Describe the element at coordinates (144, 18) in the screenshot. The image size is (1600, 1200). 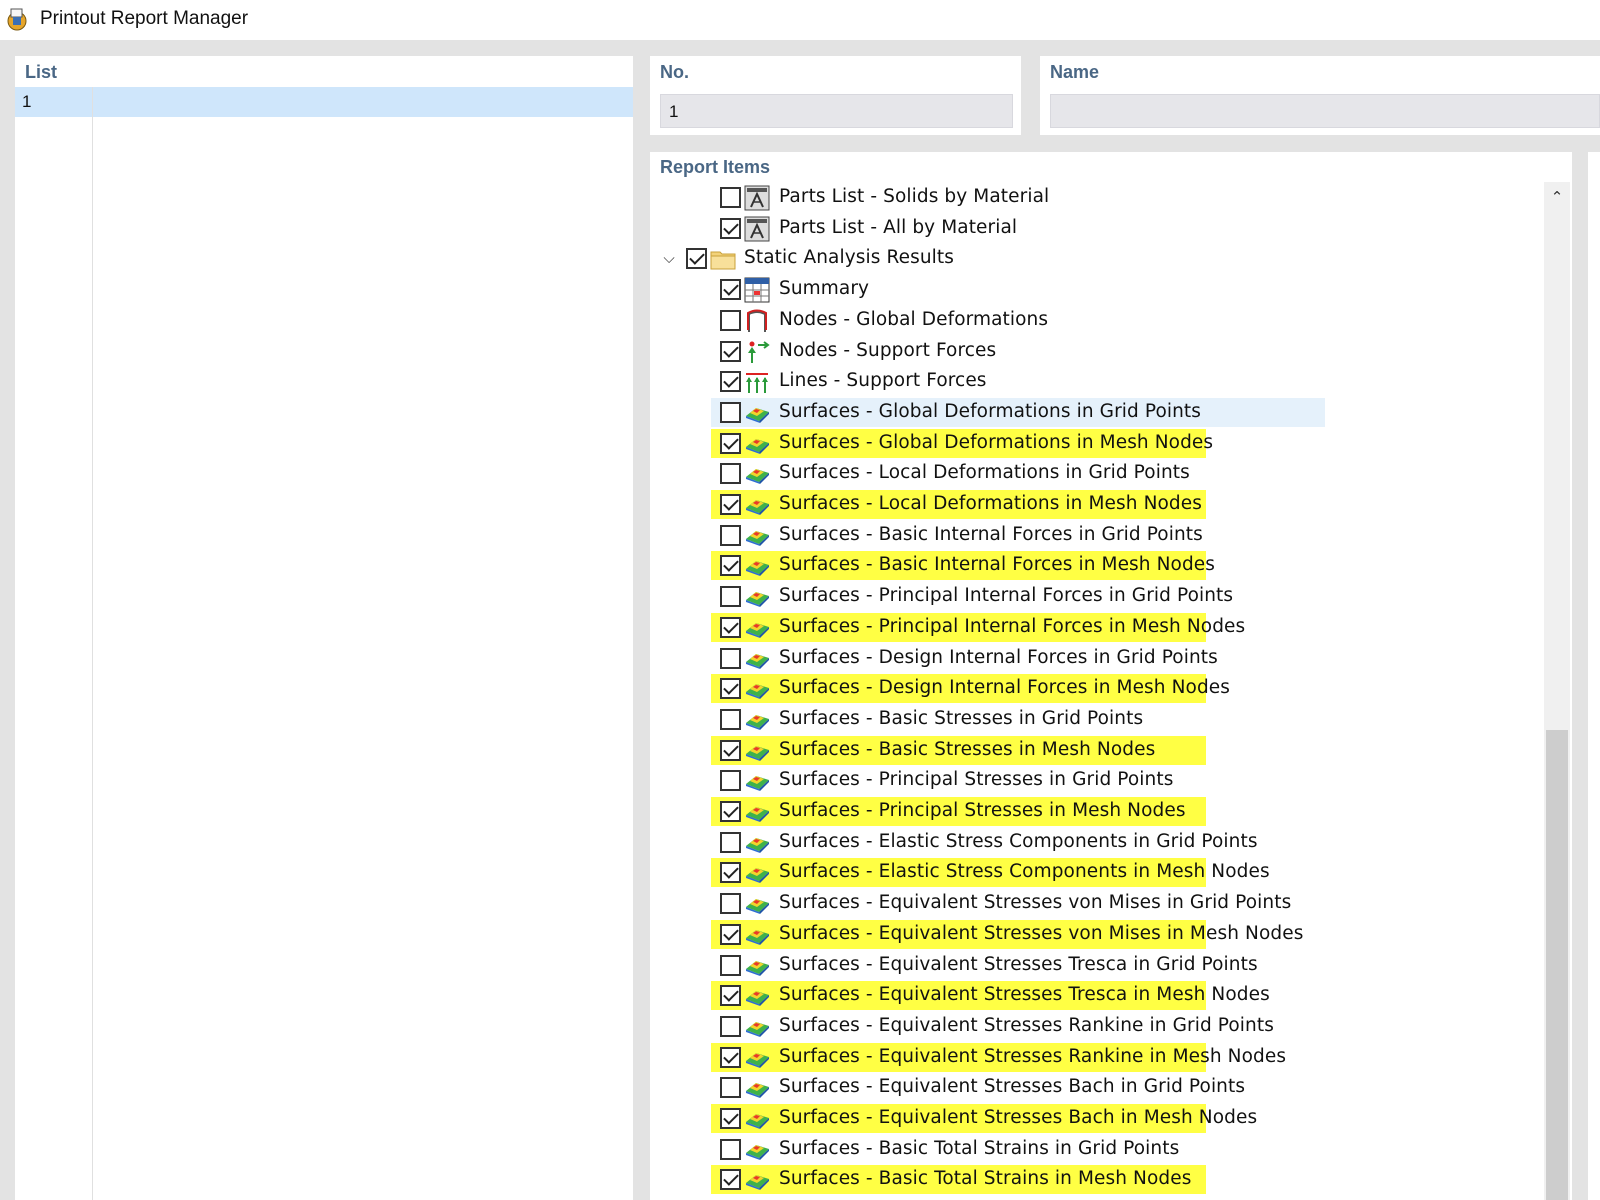
I see `window-title: Printout Report Manager` at that location.